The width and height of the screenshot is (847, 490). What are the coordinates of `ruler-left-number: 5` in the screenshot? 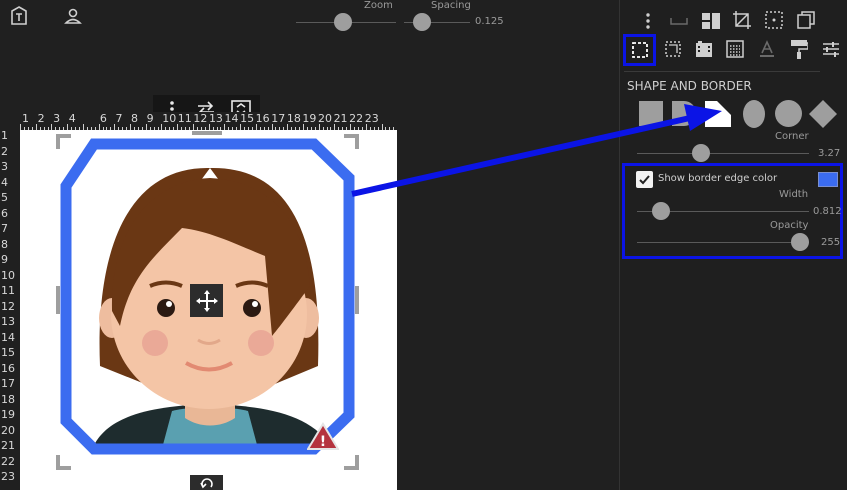 It's located at (4, 197).